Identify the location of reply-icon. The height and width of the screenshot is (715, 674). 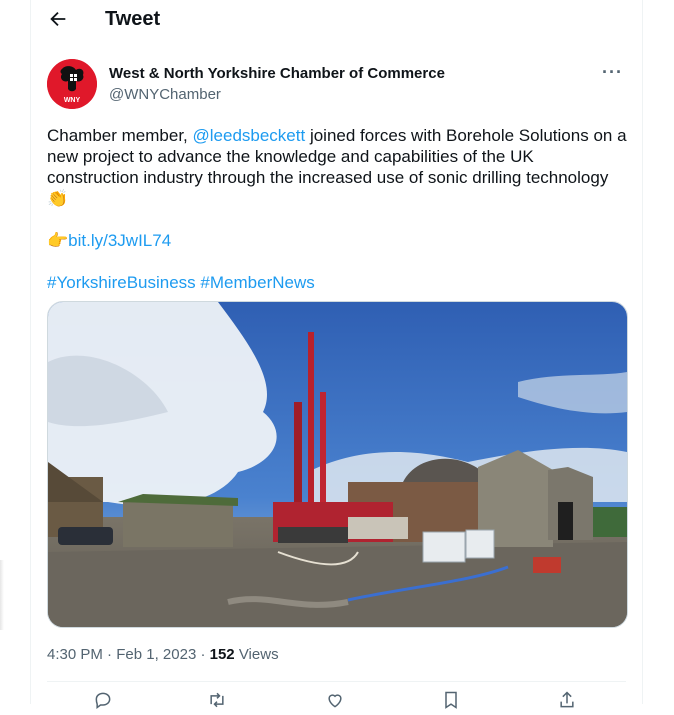
(103, 700).